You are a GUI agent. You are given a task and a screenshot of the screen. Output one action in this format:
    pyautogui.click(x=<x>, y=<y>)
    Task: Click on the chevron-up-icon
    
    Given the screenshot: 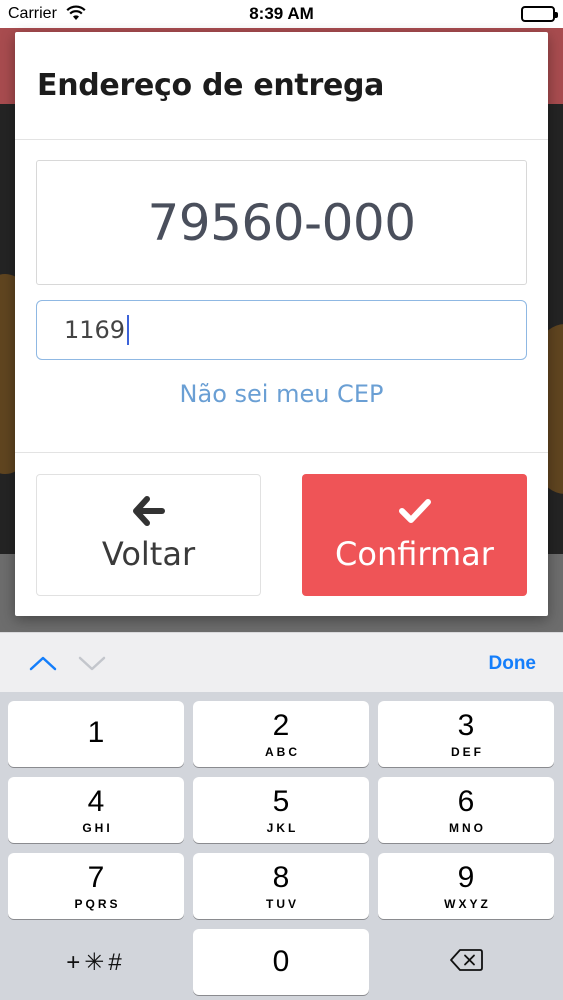 What is the action you would take?
    pyautogui.click(x=43, y=665)
    